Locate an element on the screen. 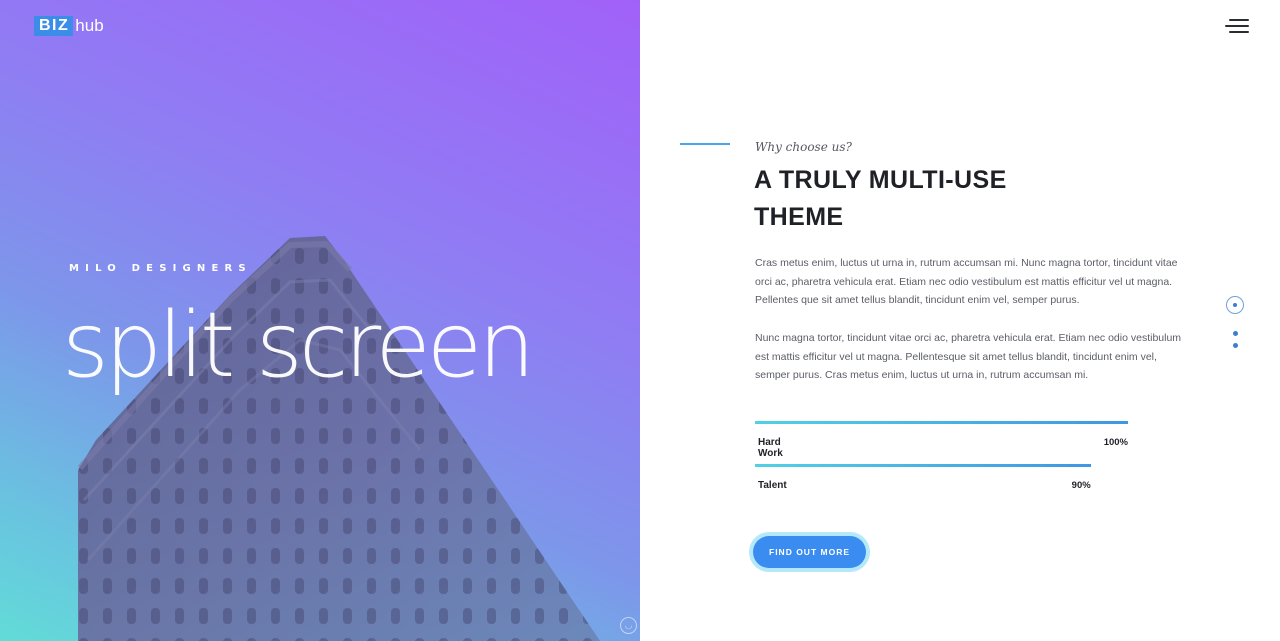 Image resolution: width=1280 pixels, height=641 pixels. find-out-more-button: FIND OUT MORE is located at coordinates (809, 552).